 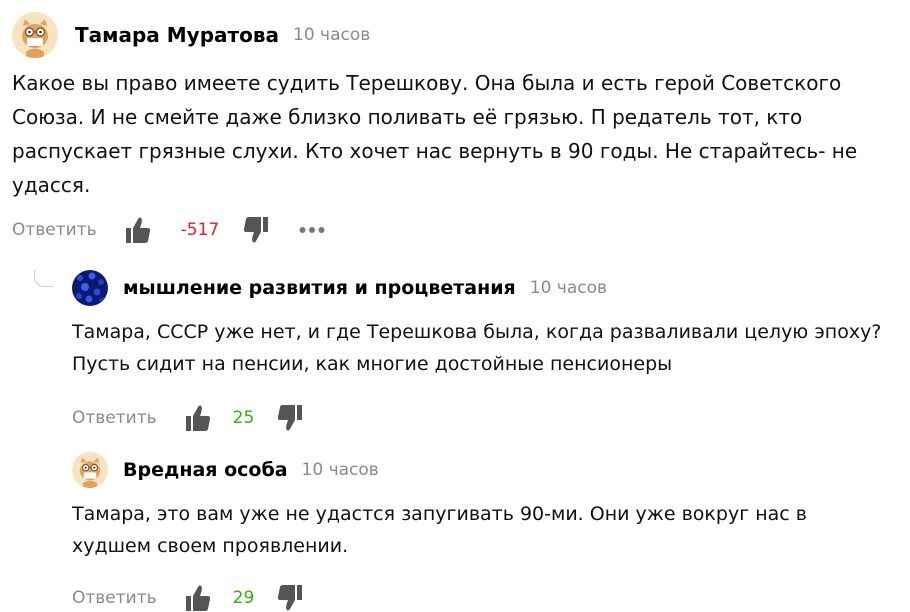 I want to click on comment-header: Тамара Муратова 10 часов, so click(x=457, y=35).